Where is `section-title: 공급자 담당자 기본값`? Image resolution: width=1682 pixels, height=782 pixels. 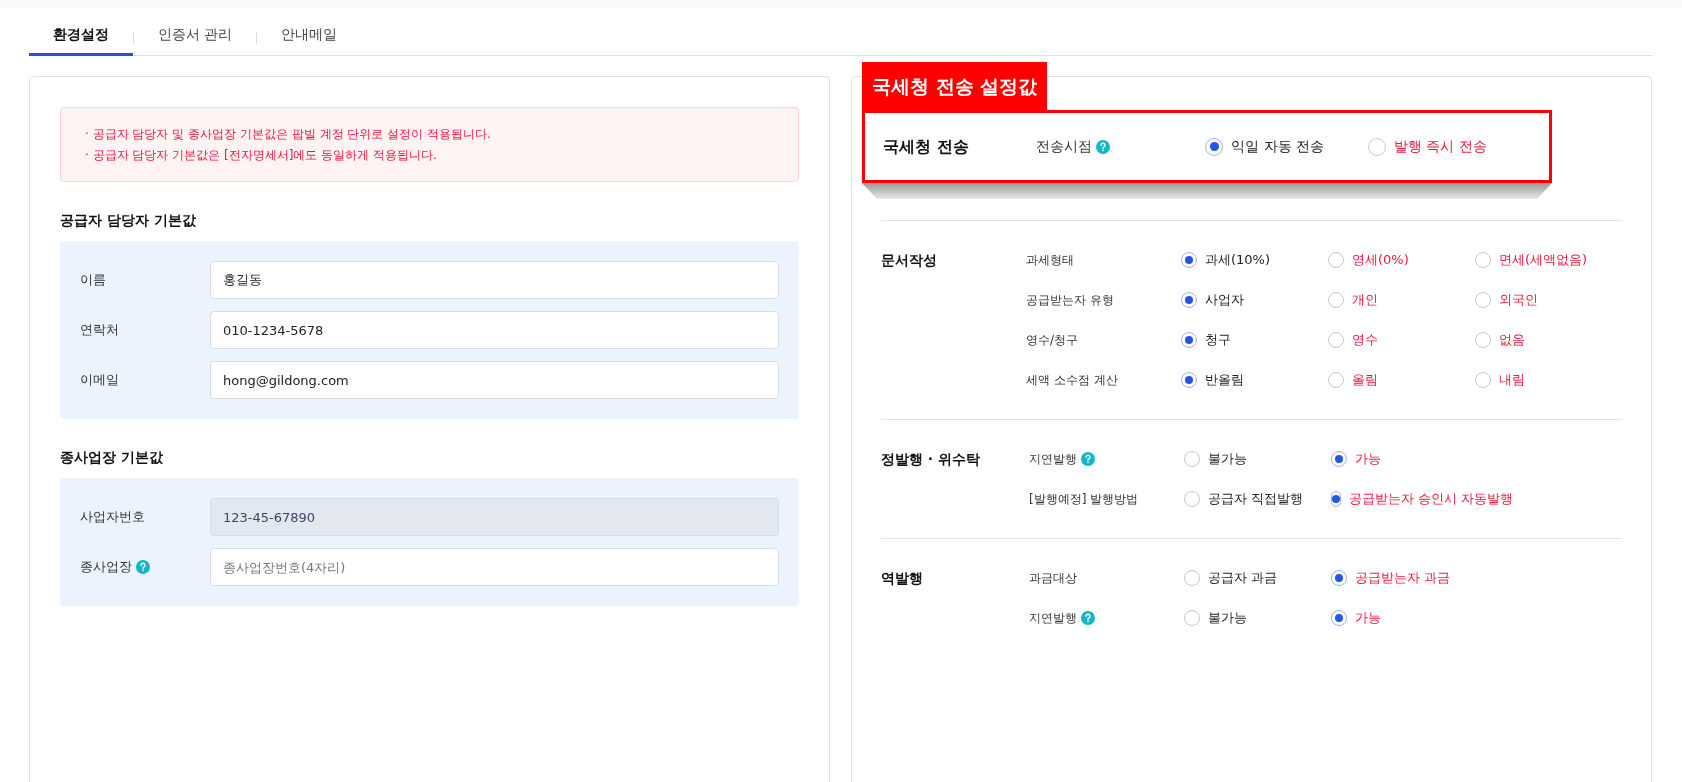 section-title: 공급자 담당자 기본값 is located at coordinates (128, 220).